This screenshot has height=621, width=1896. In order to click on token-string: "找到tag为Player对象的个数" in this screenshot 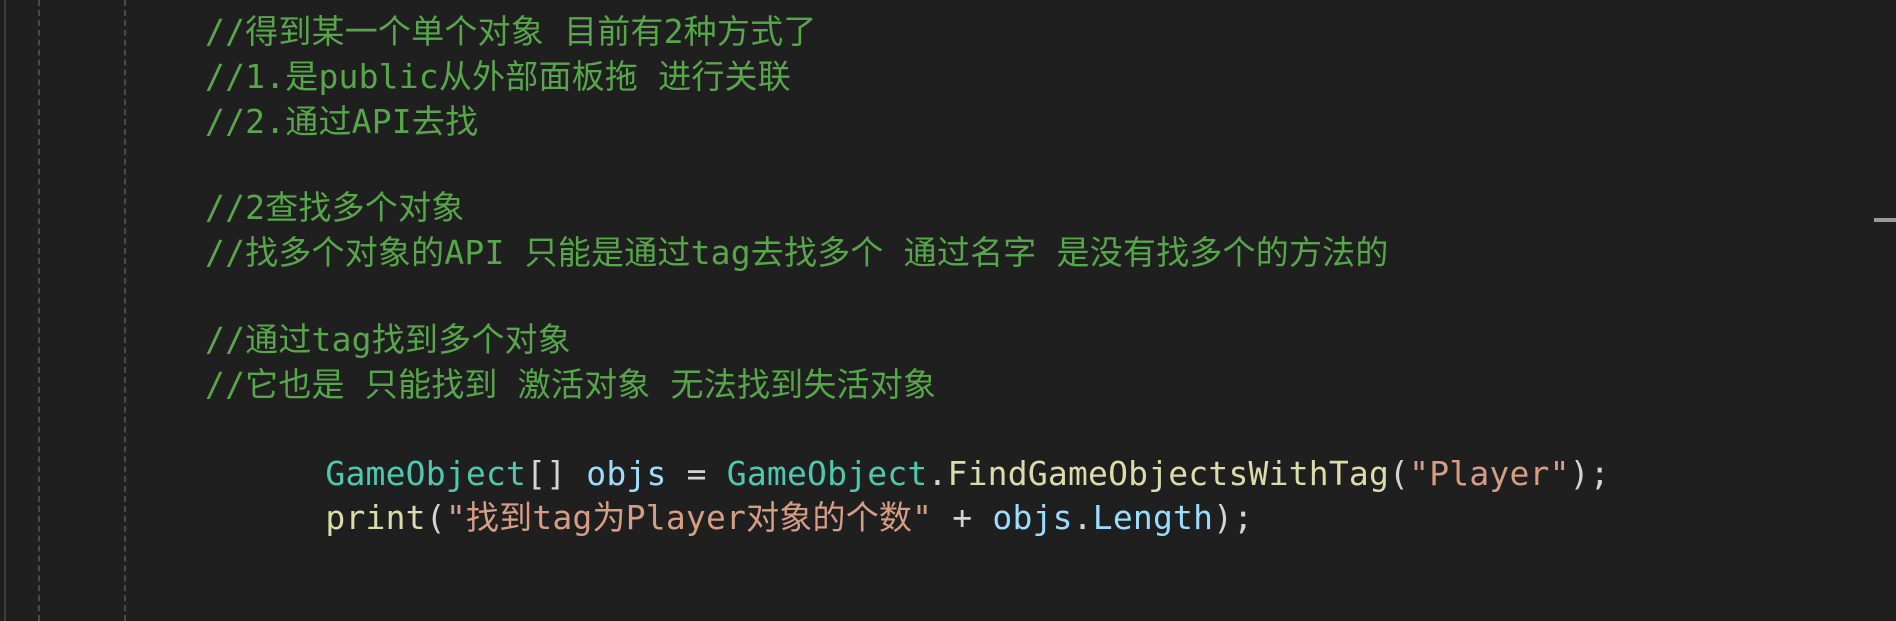, I will do `click(689, 517)`.